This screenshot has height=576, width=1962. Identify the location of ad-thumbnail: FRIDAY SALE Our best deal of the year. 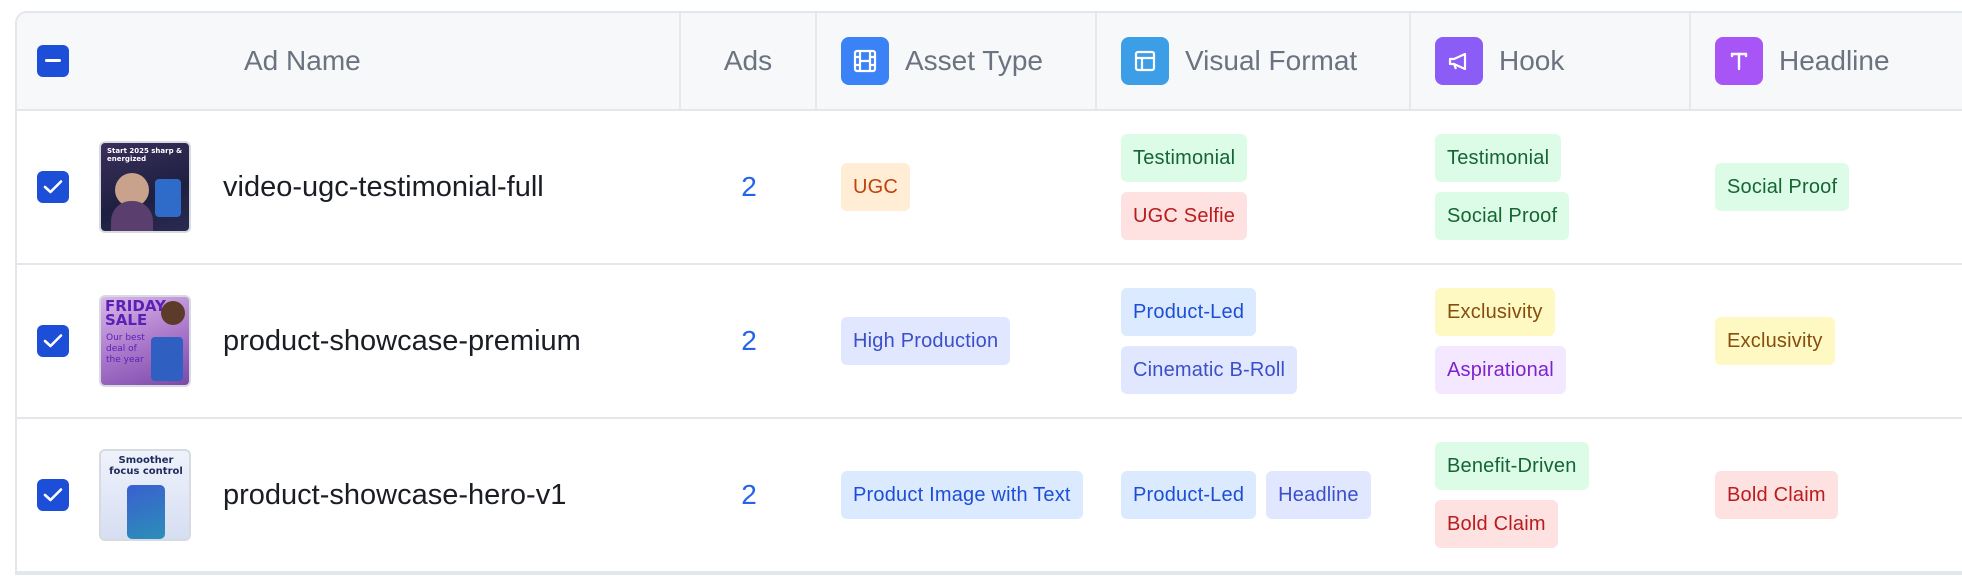
(145, 341).